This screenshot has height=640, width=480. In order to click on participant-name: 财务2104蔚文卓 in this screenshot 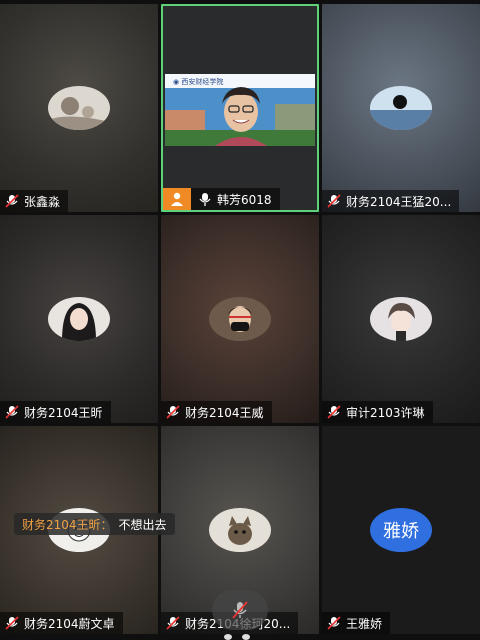, I will do `click(69, 623)`.